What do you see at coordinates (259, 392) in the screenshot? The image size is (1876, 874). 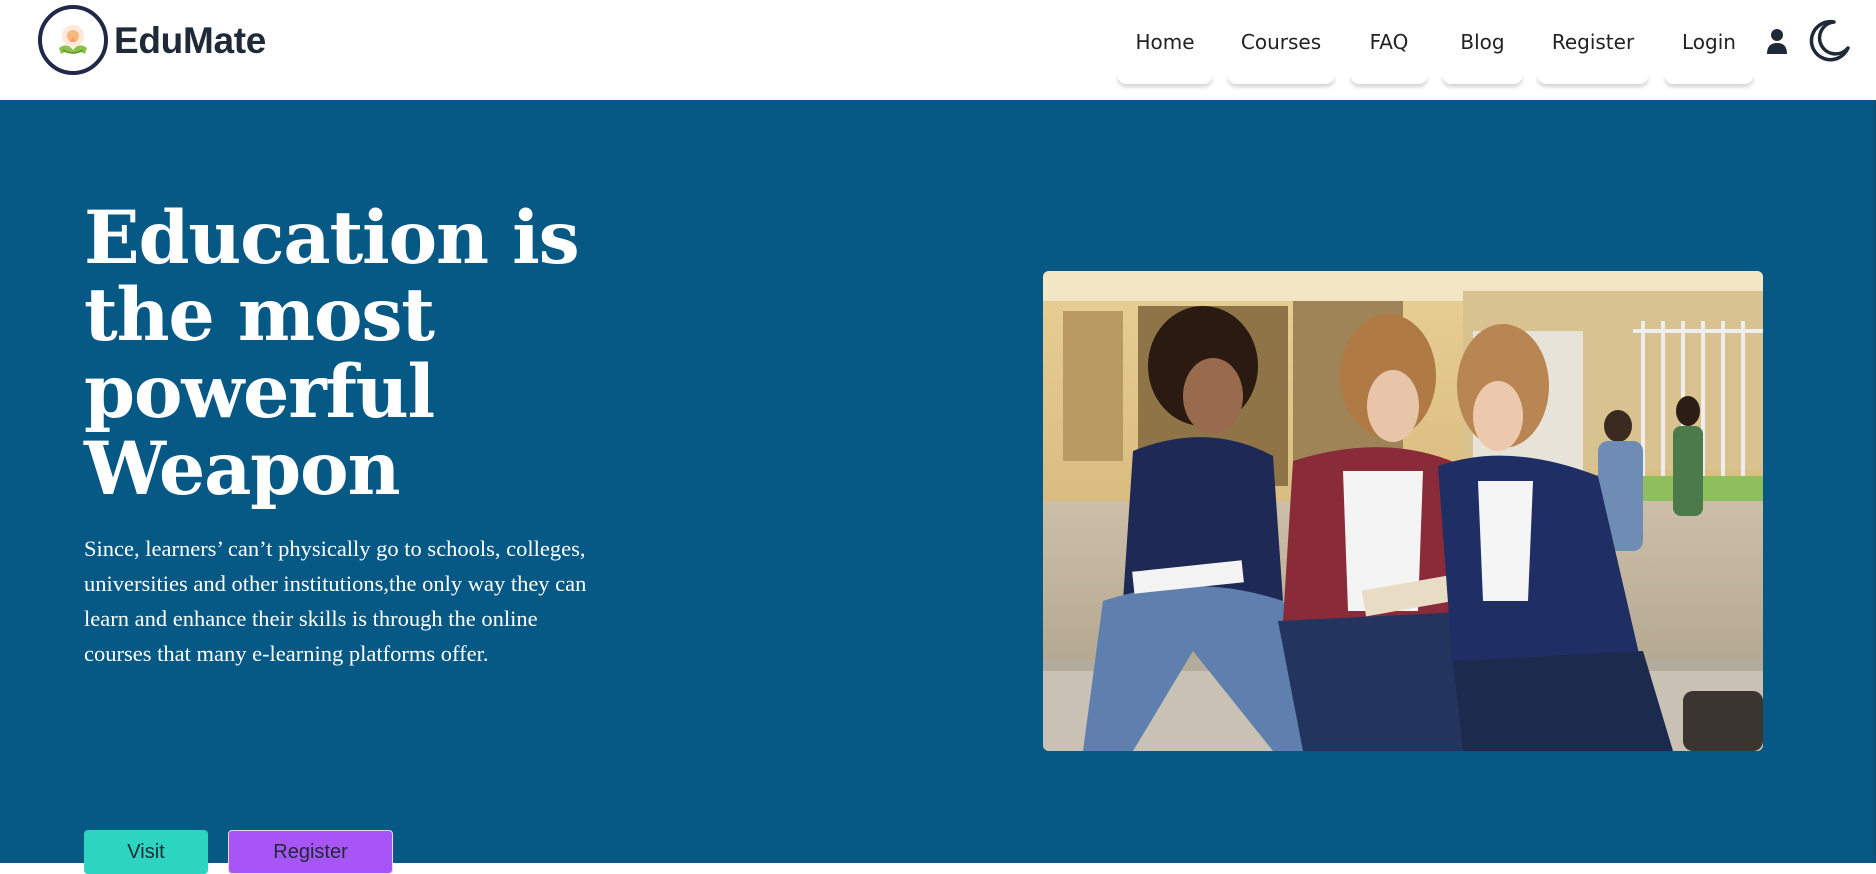 I see `headline-line: powerful` at bounding box center [259, 392].